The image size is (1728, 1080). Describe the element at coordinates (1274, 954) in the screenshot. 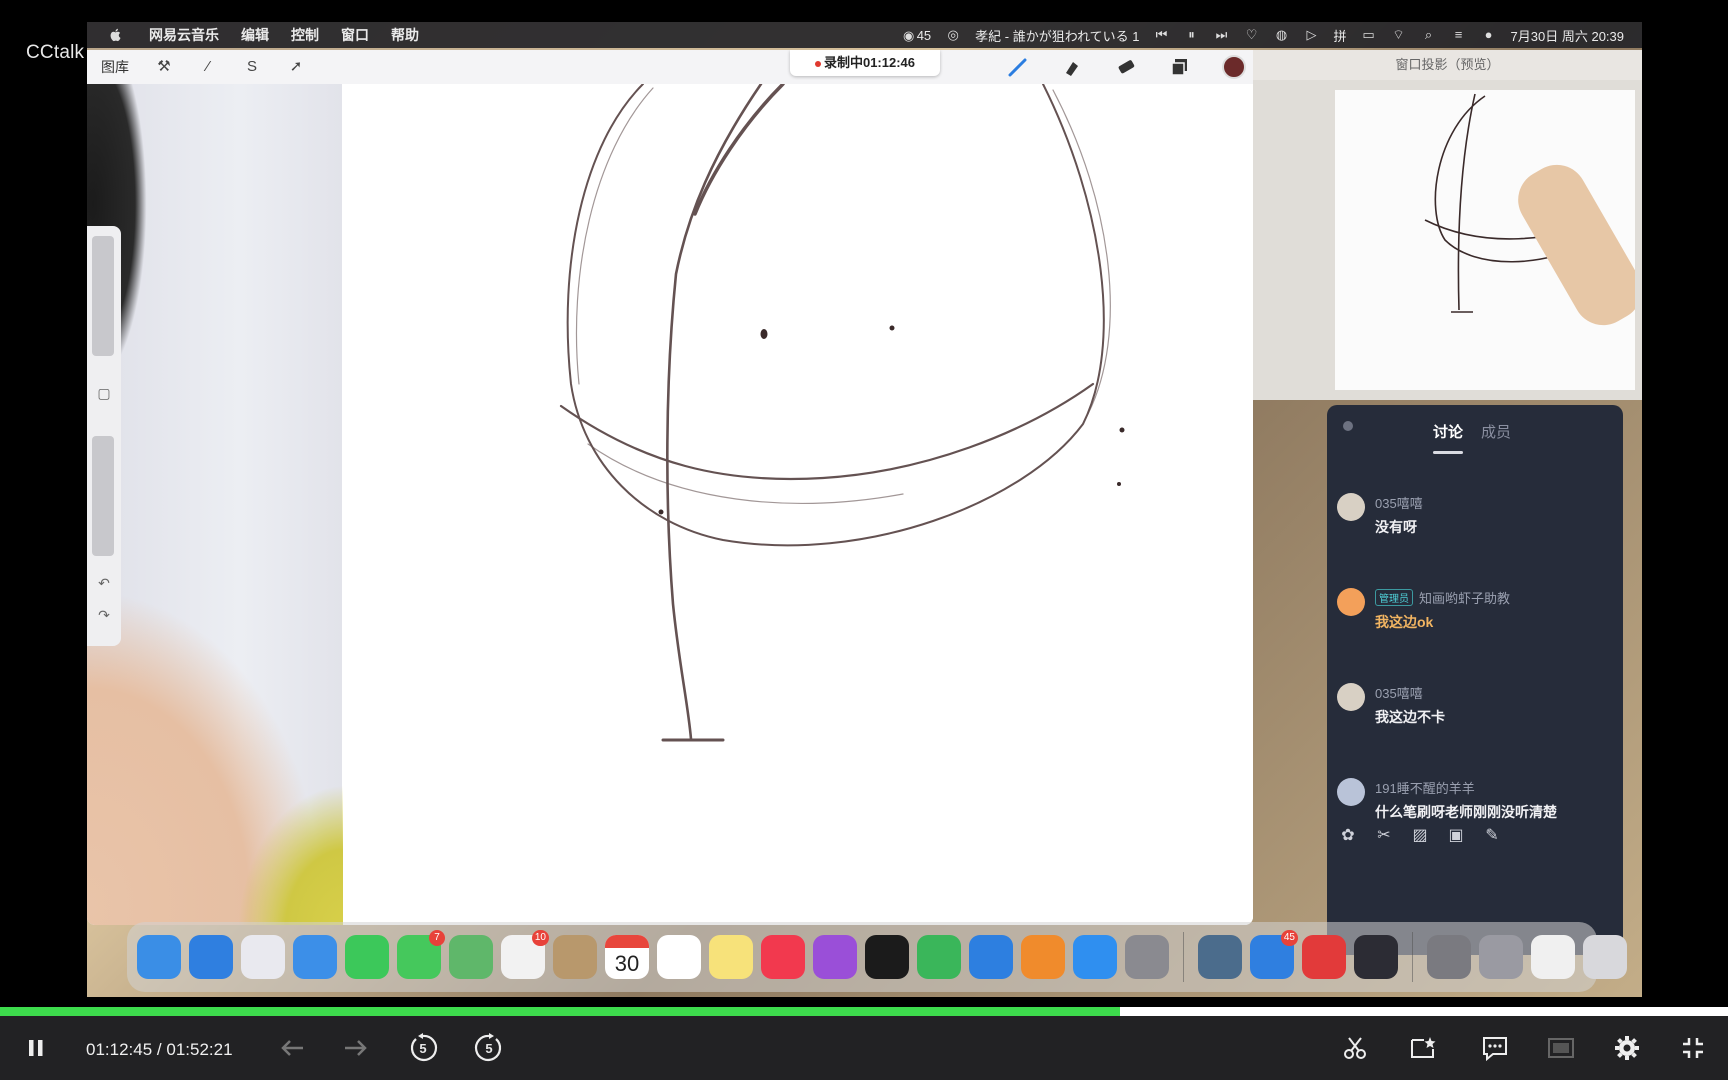

I see `dock-app-cctalk: 45` at that location.